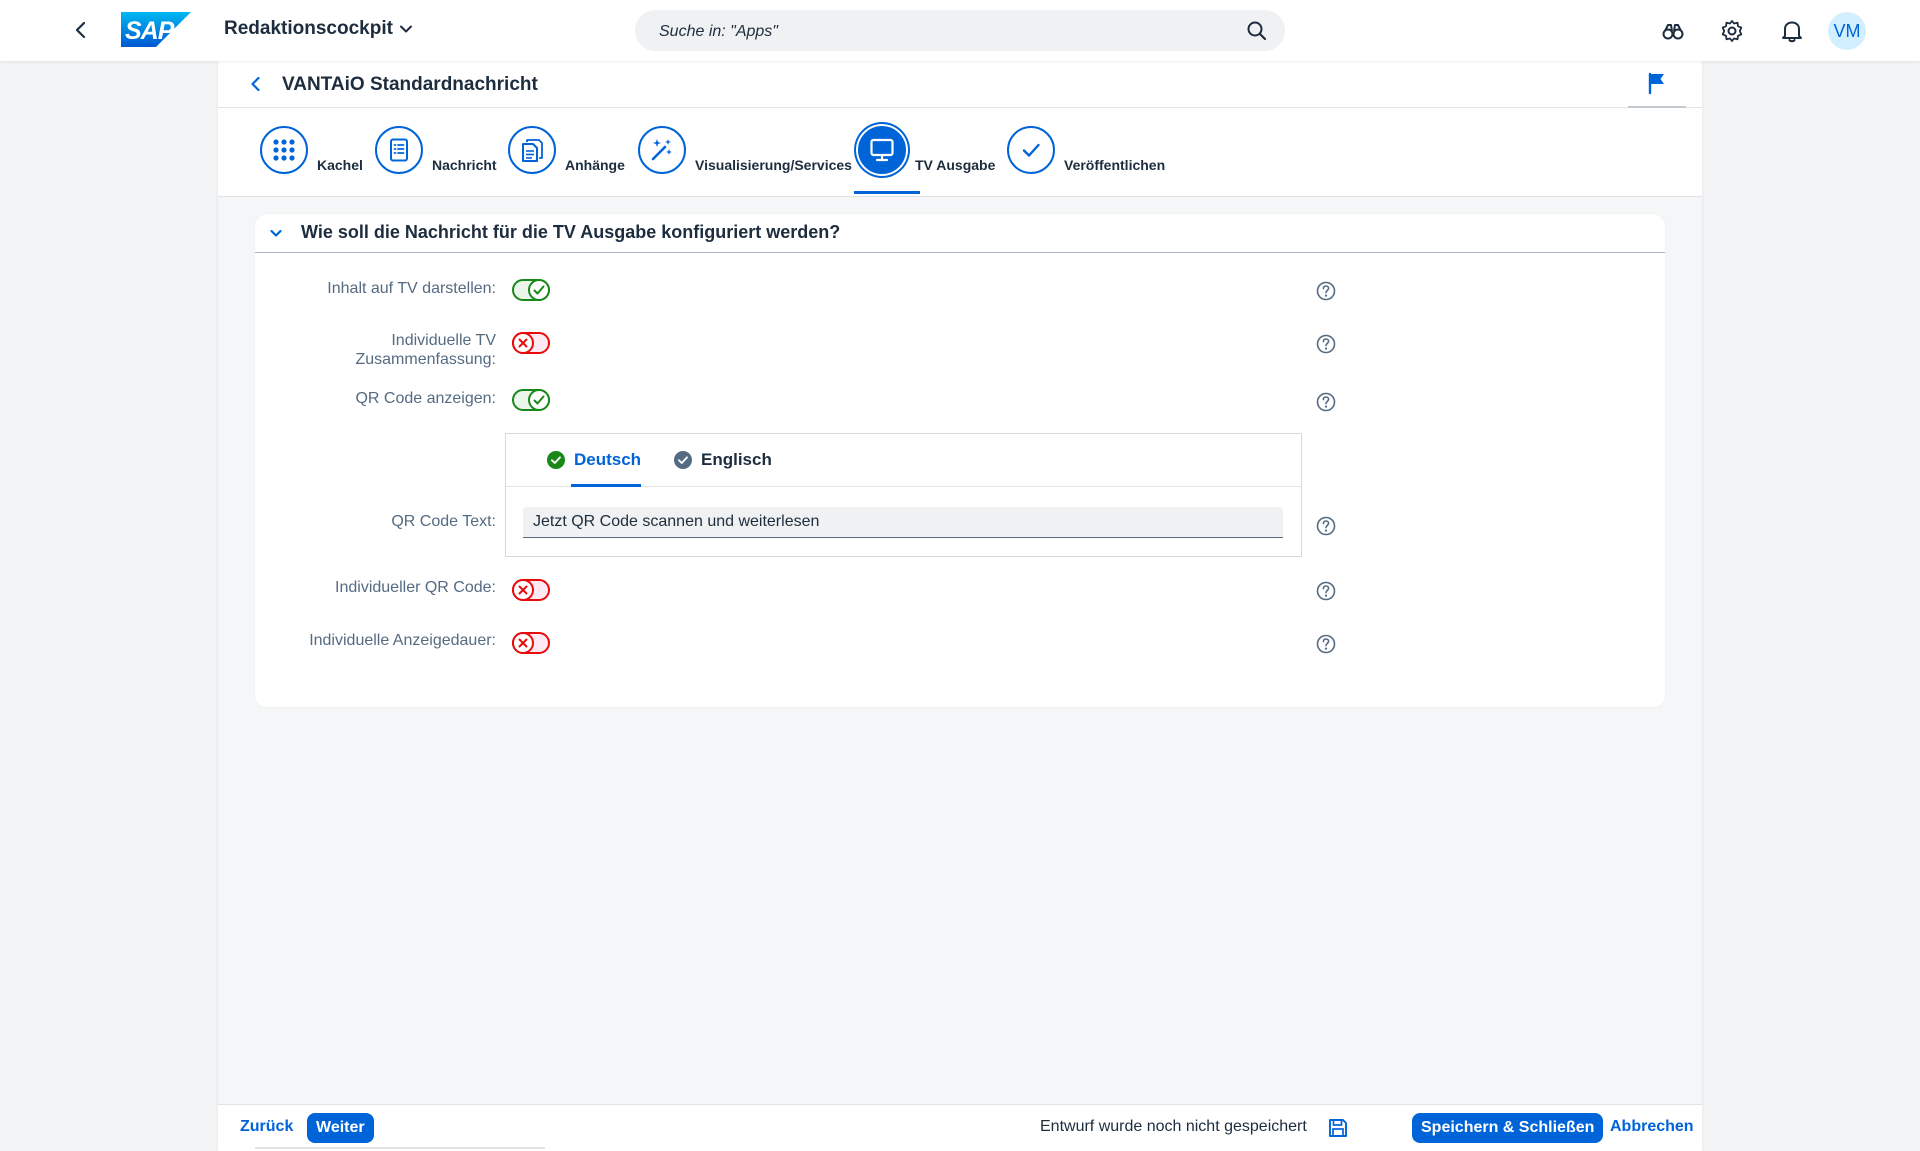 This screenshot has height=1151, width=1920. I want to click on page-title: VANTAiO Standardnachricht, so click(410, 84).